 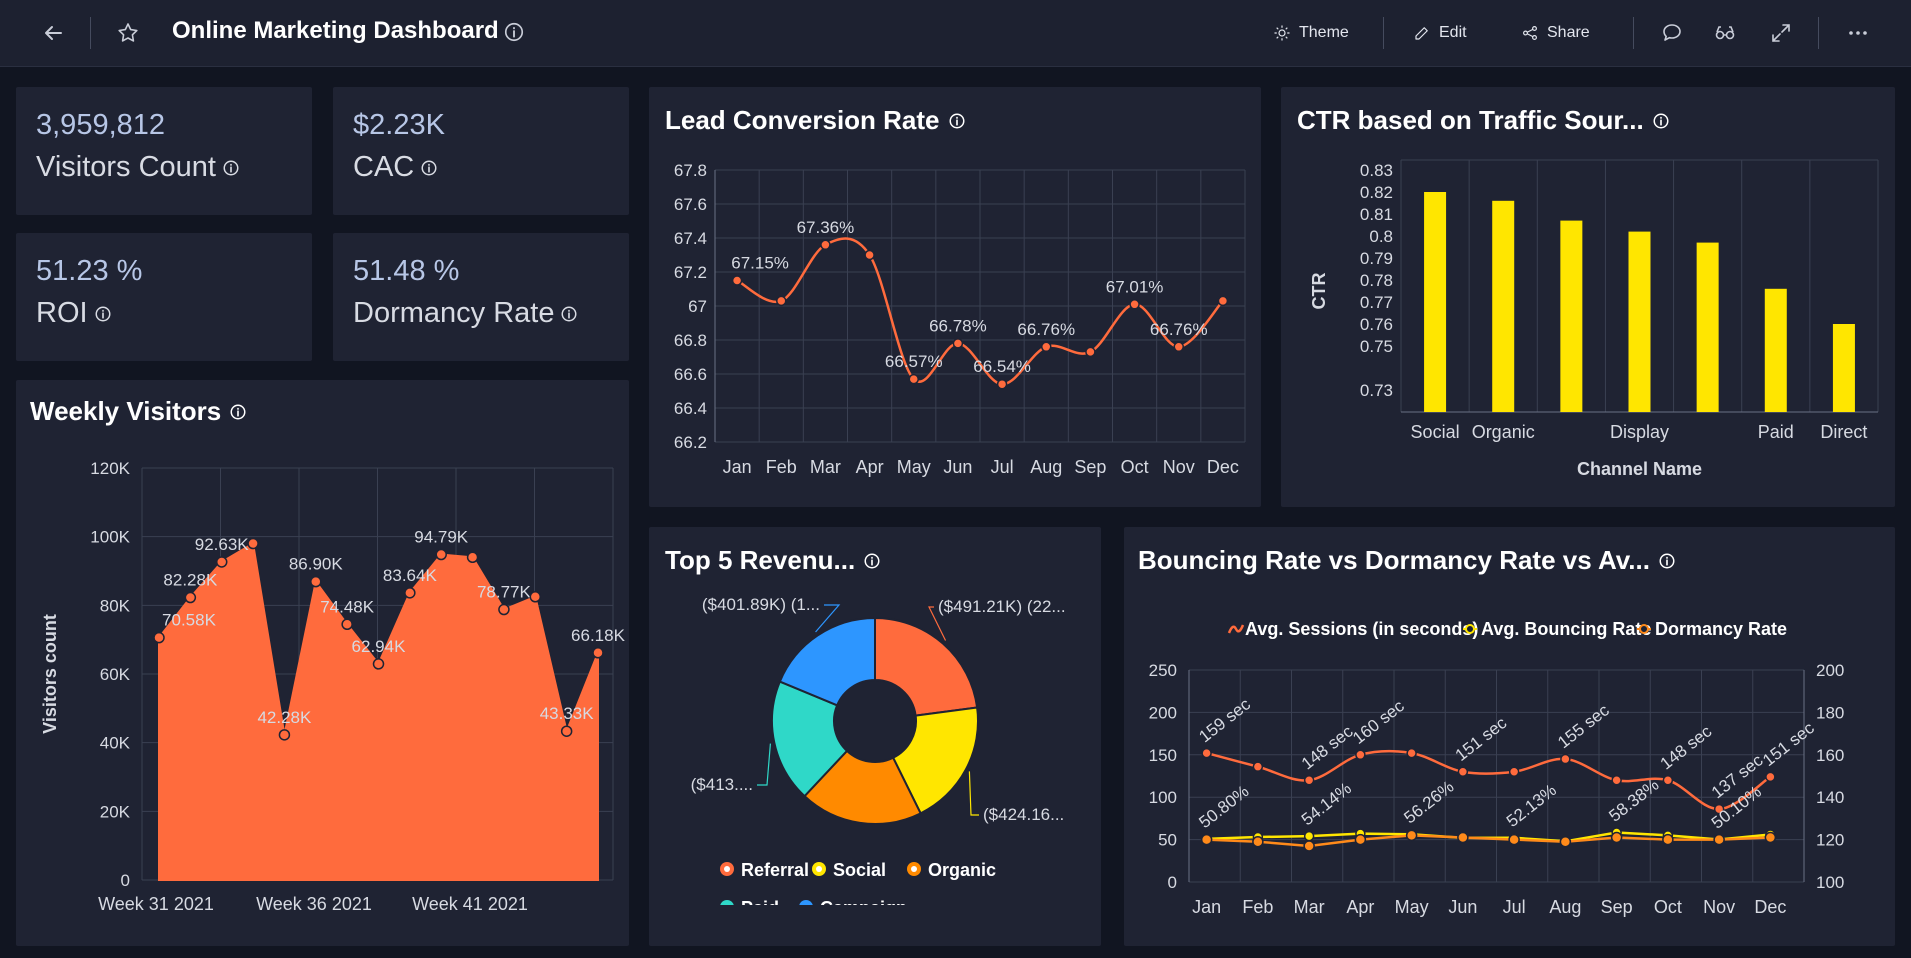 What do you see at coordinates (1531, 805) in the screenshot?
I see `data-label: 52.13%` at bounding box center [1531, 805].